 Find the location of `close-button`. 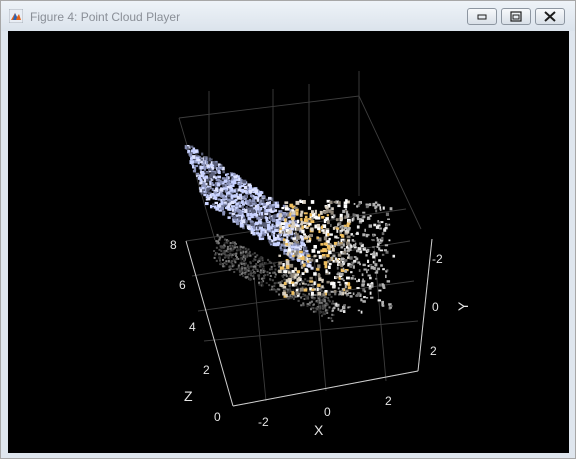

close-button is located at coordinates (550, 16).